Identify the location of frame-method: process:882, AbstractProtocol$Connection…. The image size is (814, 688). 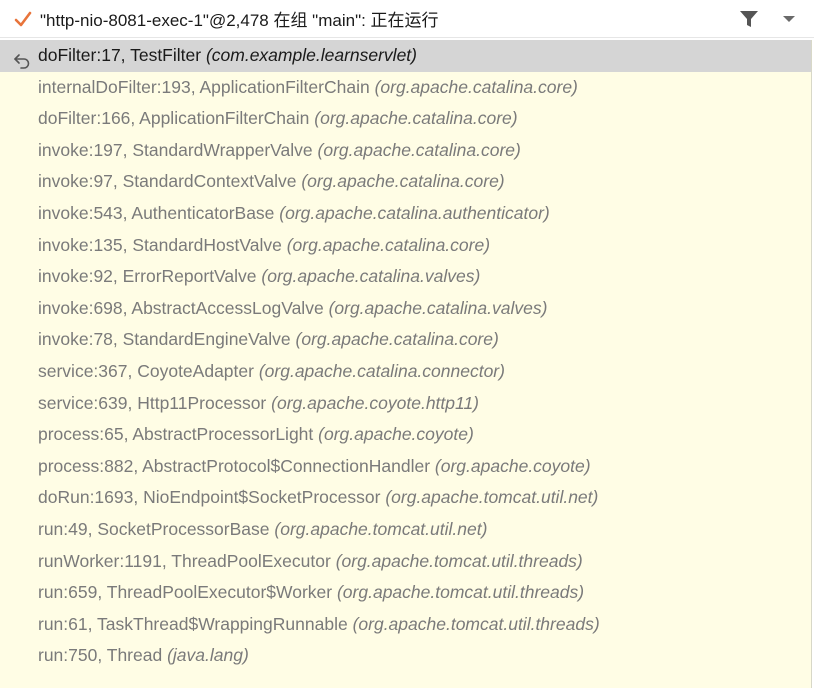
(234, 465).